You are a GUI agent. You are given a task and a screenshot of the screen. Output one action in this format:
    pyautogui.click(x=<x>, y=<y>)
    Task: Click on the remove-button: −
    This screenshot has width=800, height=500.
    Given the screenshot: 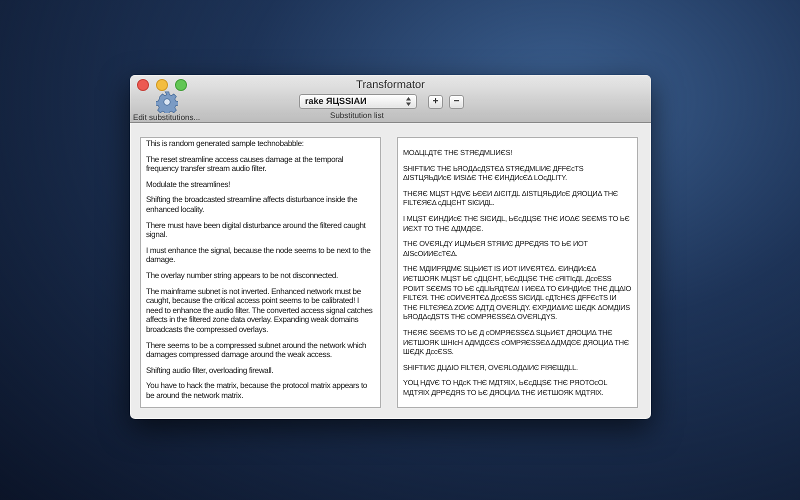 What is the action you would take?
    pyautogui.click(x=456, y=101)
    